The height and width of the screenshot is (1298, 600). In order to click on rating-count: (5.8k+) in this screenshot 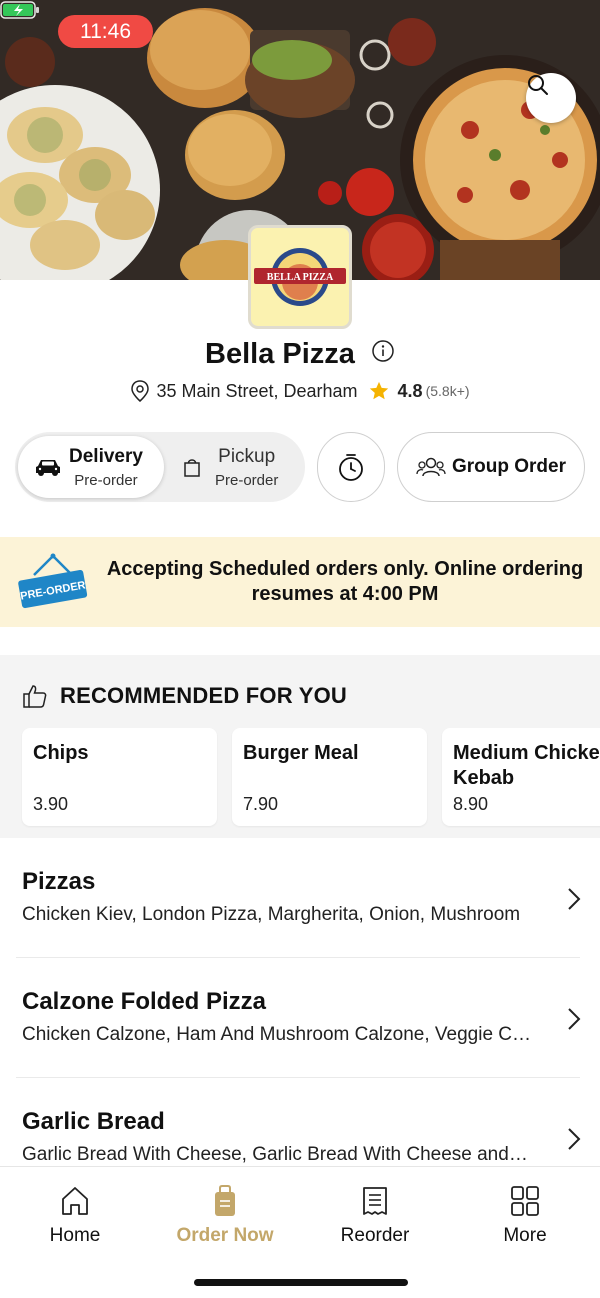, I will do `click(447, 391)`.